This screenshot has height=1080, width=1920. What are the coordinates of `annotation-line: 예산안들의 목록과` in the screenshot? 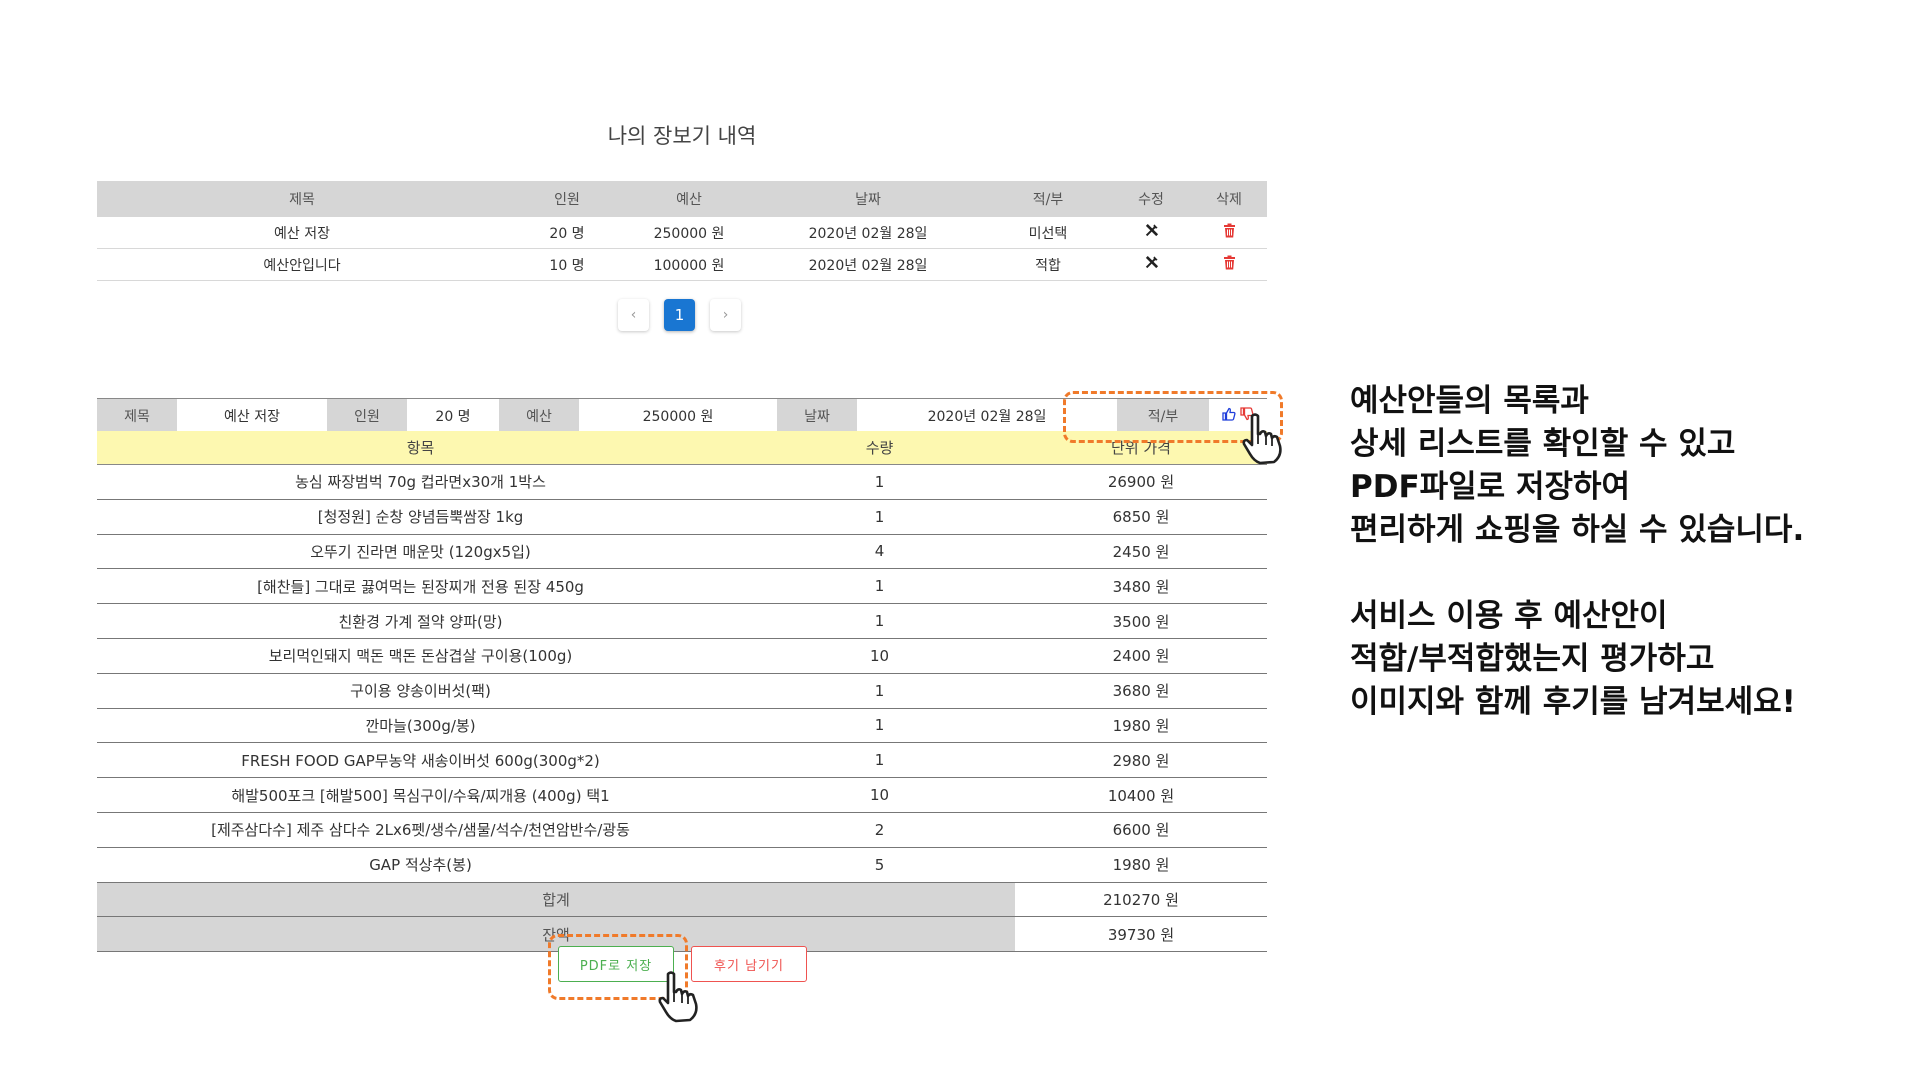 It's located at (1469, 401).